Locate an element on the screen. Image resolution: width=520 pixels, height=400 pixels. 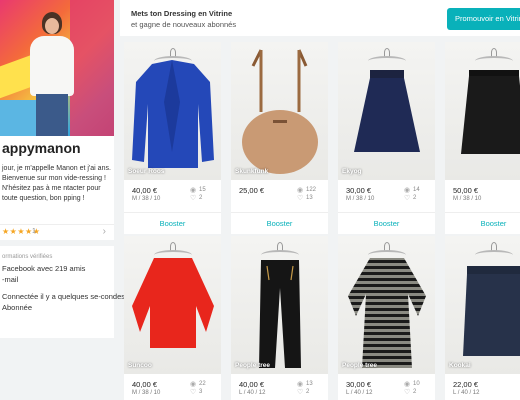
item-price: 25,00 € is located at coordinates (252, 190).